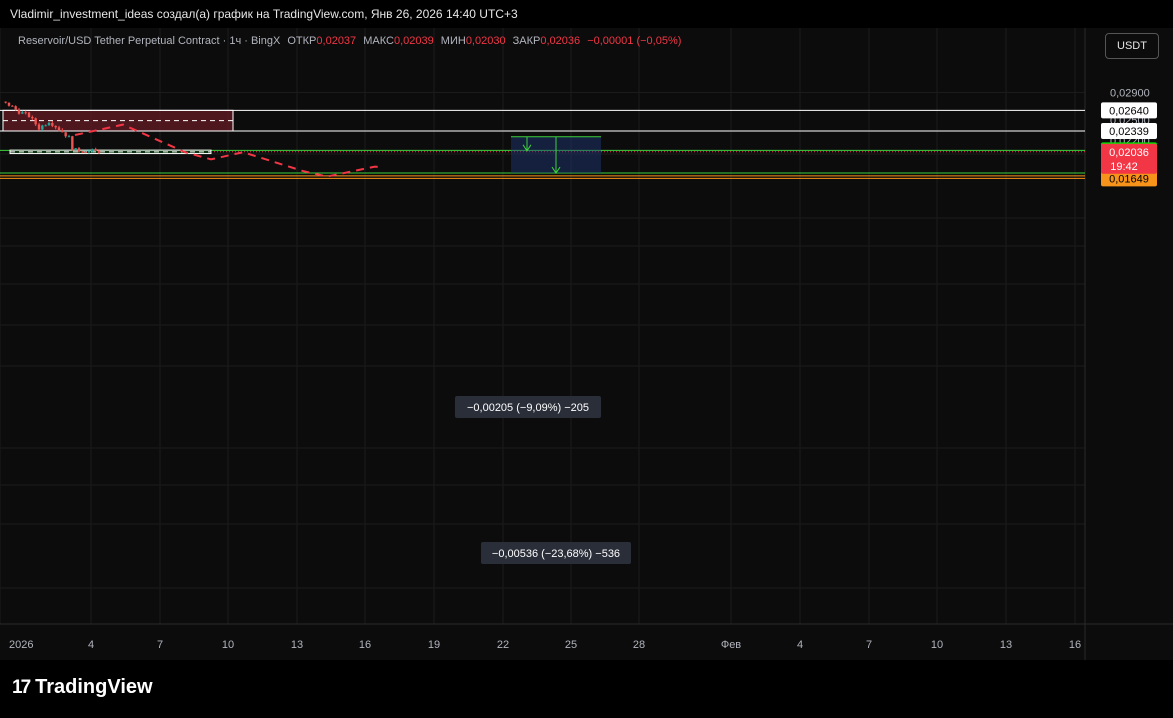 The height and width of the screenshot is (718, 1173). Describe the element at coordinates (571, 645) in the screenshot. I see `time-tick-label: 25` at that location.